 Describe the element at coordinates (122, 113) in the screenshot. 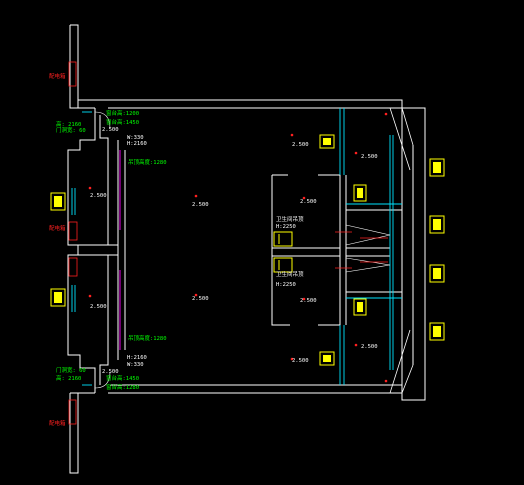

I see `sill-height-label: 窗台高:1200` at that location.